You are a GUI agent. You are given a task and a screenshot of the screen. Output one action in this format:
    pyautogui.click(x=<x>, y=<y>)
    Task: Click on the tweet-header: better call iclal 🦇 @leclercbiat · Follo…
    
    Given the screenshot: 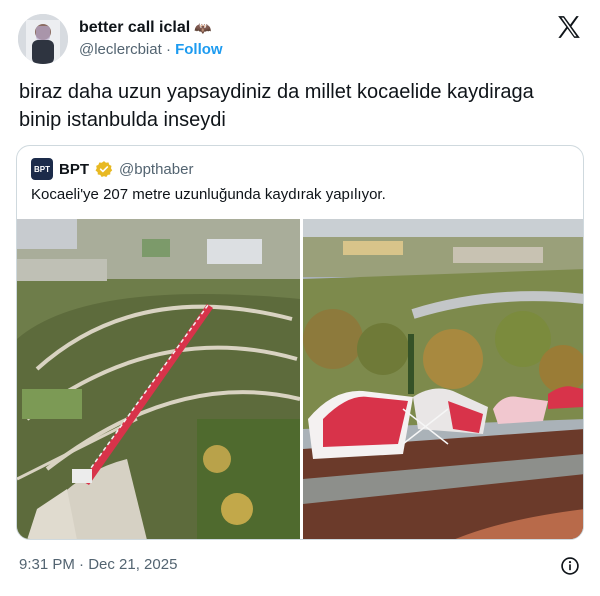 What is the action you would take?
    pyautogui.click(x=300, y=39)
    